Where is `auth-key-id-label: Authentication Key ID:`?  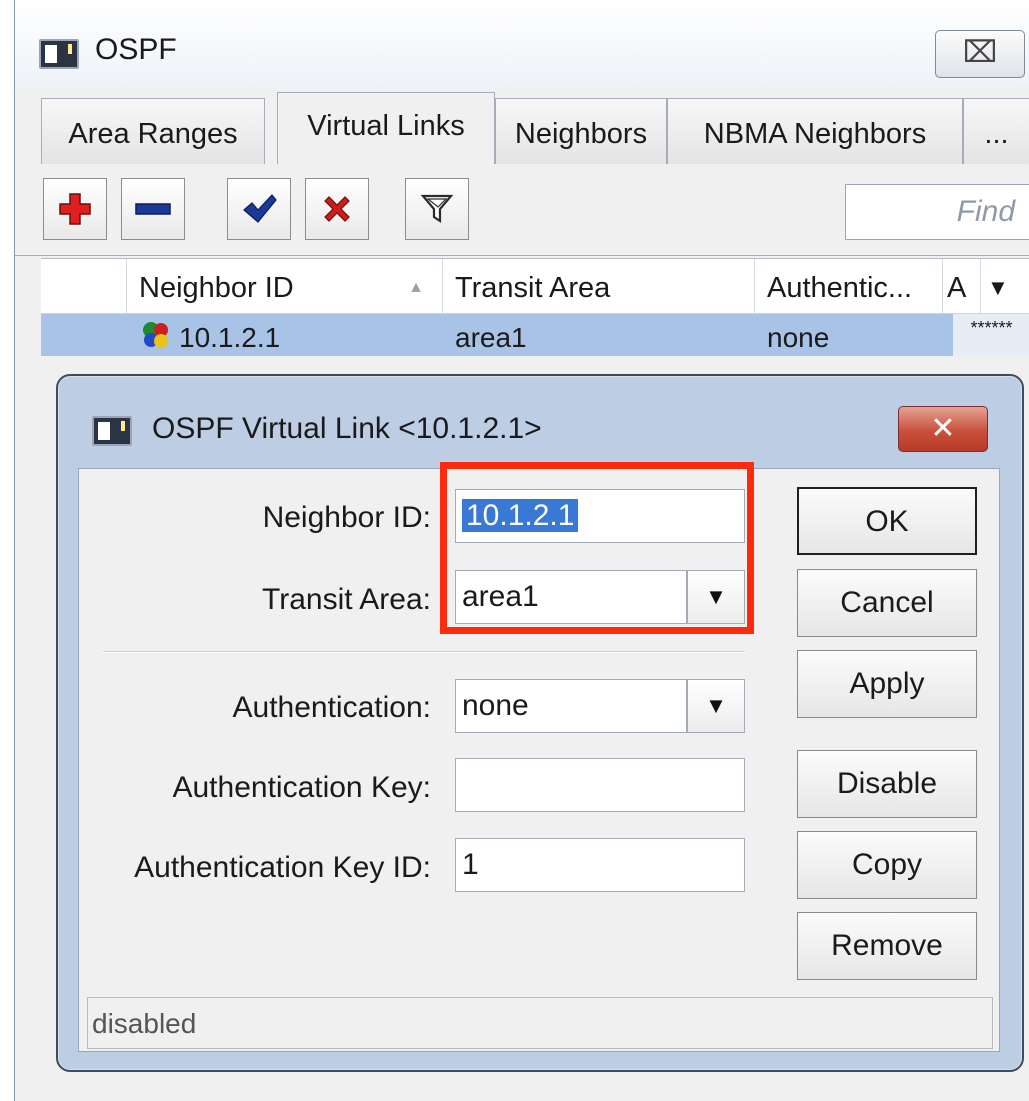
auth-key-id-label: Authentication Key ID: is located at coordinates (282, 867).